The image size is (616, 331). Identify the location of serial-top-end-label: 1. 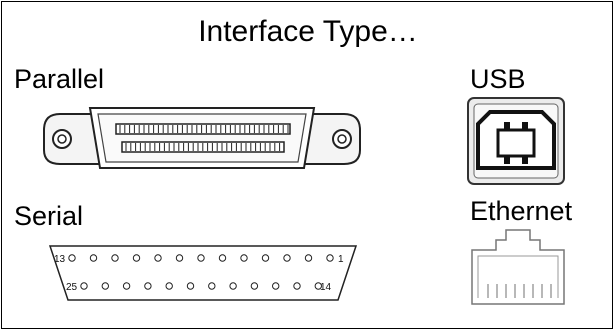
(341, 259).